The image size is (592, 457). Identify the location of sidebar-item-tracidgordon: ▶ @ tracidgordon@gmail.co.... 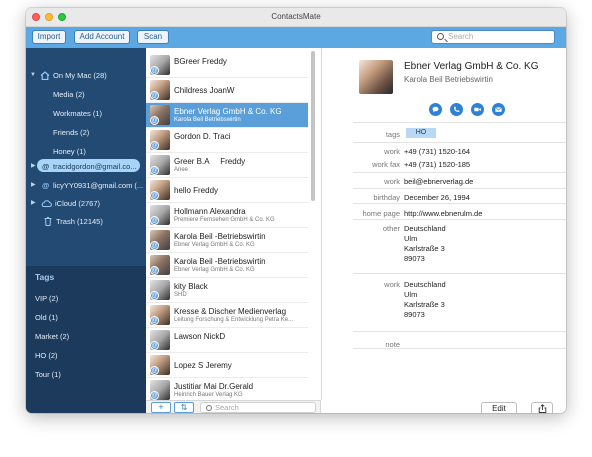
(86, 166).